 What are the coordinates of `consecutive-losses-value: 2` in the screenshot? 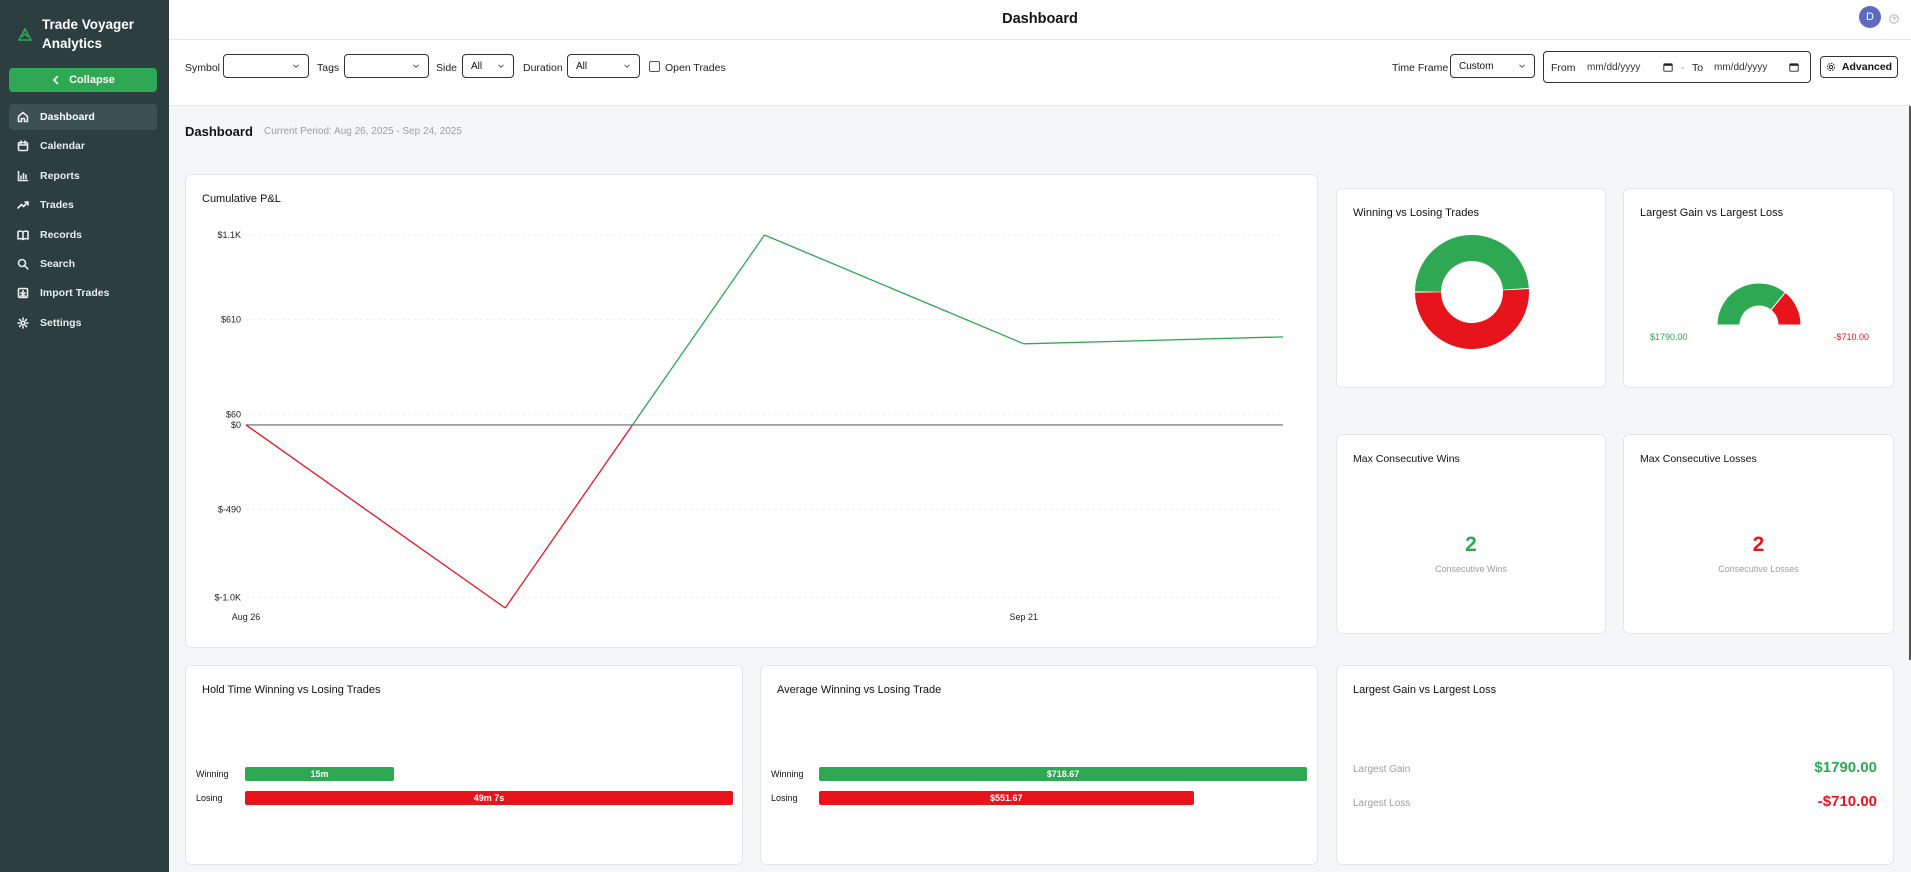 It's located at (1758, 544).